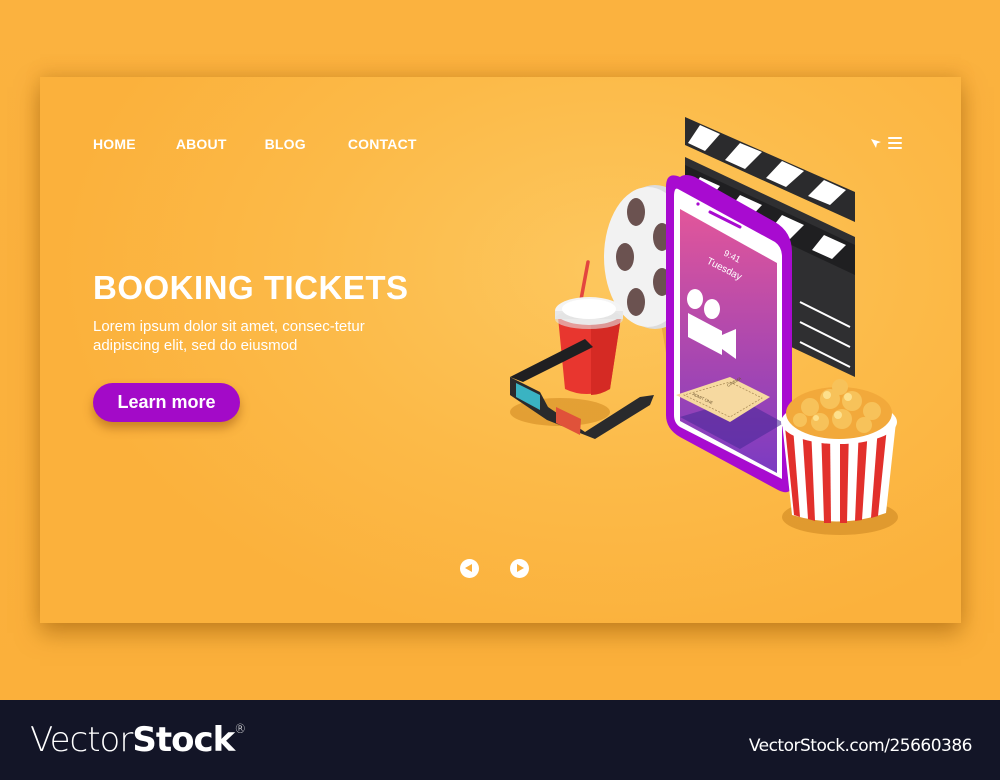  I want to click on smartphone: 9:41 Tuesday ADMIT ONE CINEMA, so click(729, 334).